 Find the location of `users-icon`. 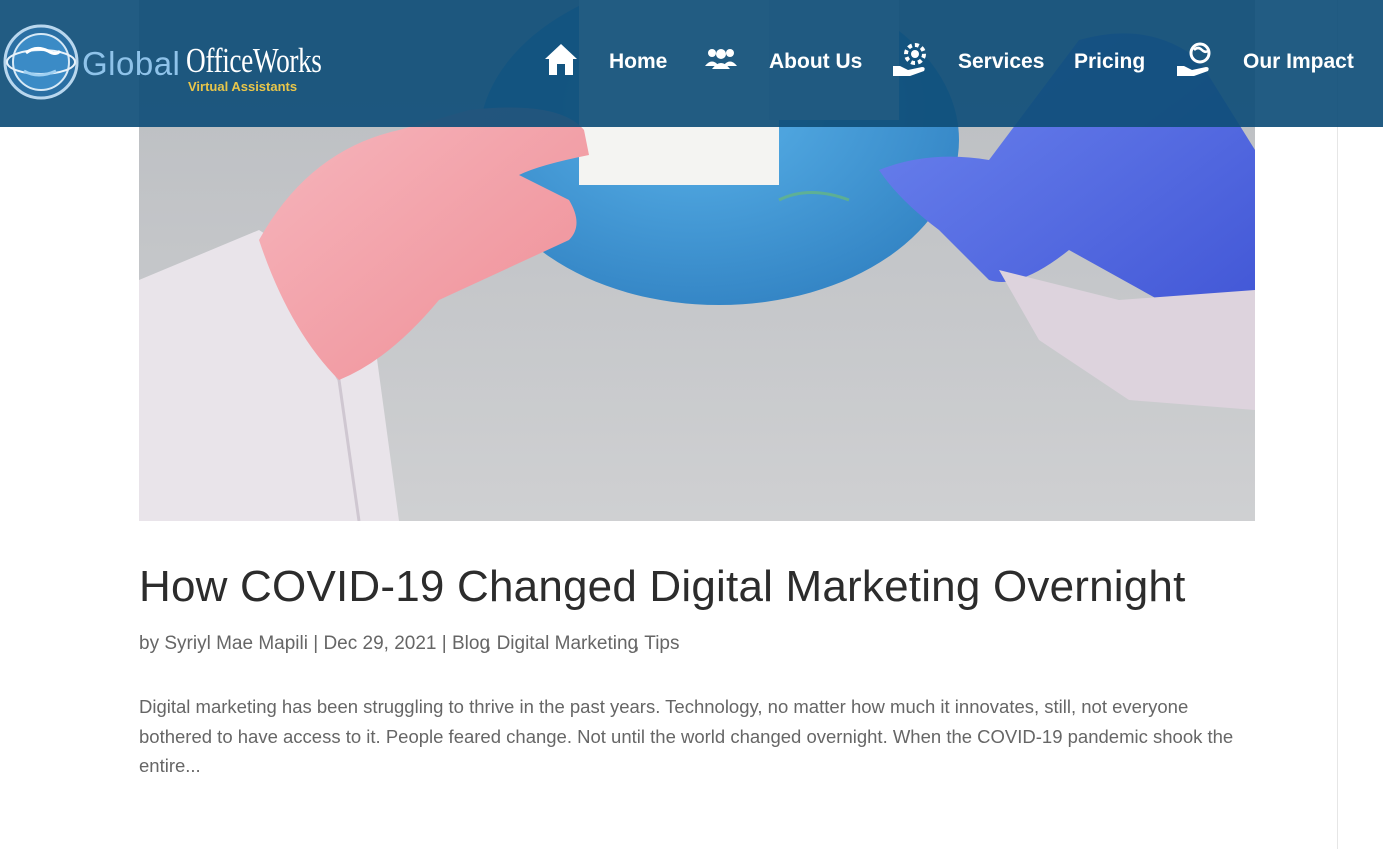

users-icon is located at coordinates (721, 62).